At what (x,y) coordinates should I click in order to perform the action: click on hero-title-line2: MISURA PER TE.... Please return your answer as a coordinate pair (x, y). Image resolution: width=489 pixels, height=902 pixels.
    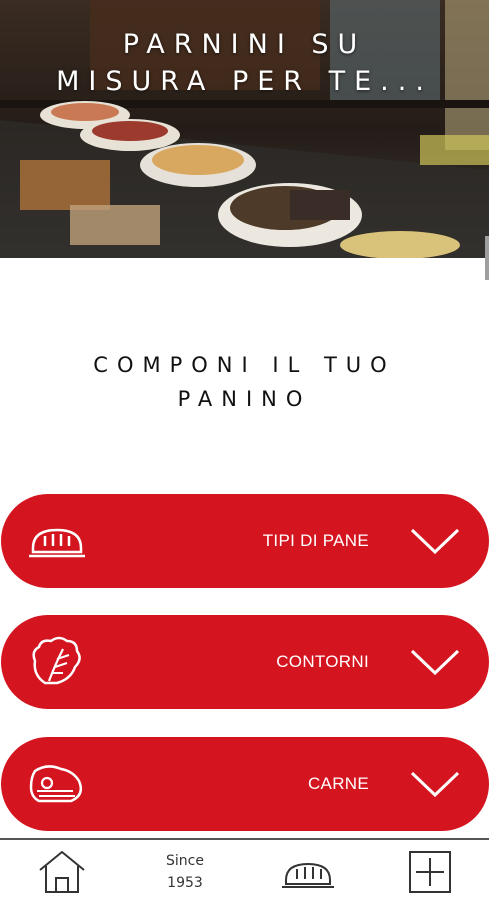
    Looking at the image, I should click on (244, 81).